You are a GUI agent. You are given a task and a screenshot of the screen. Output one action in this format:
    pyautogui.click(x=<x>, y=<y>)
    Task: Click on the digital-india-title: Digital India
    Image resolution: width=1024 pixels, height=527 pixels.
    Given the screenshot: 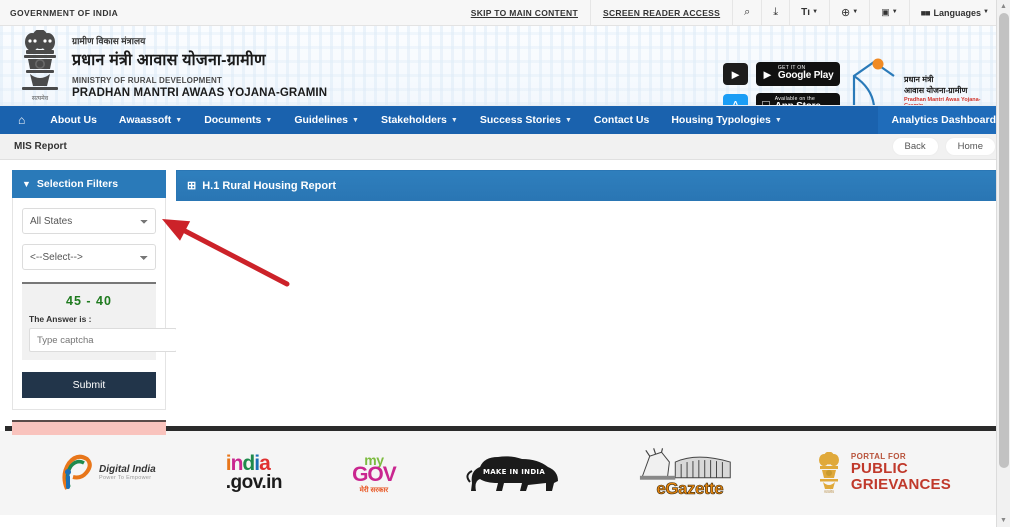 What is the action you would take?
    pyautogui.click(x=127, y=470)
    